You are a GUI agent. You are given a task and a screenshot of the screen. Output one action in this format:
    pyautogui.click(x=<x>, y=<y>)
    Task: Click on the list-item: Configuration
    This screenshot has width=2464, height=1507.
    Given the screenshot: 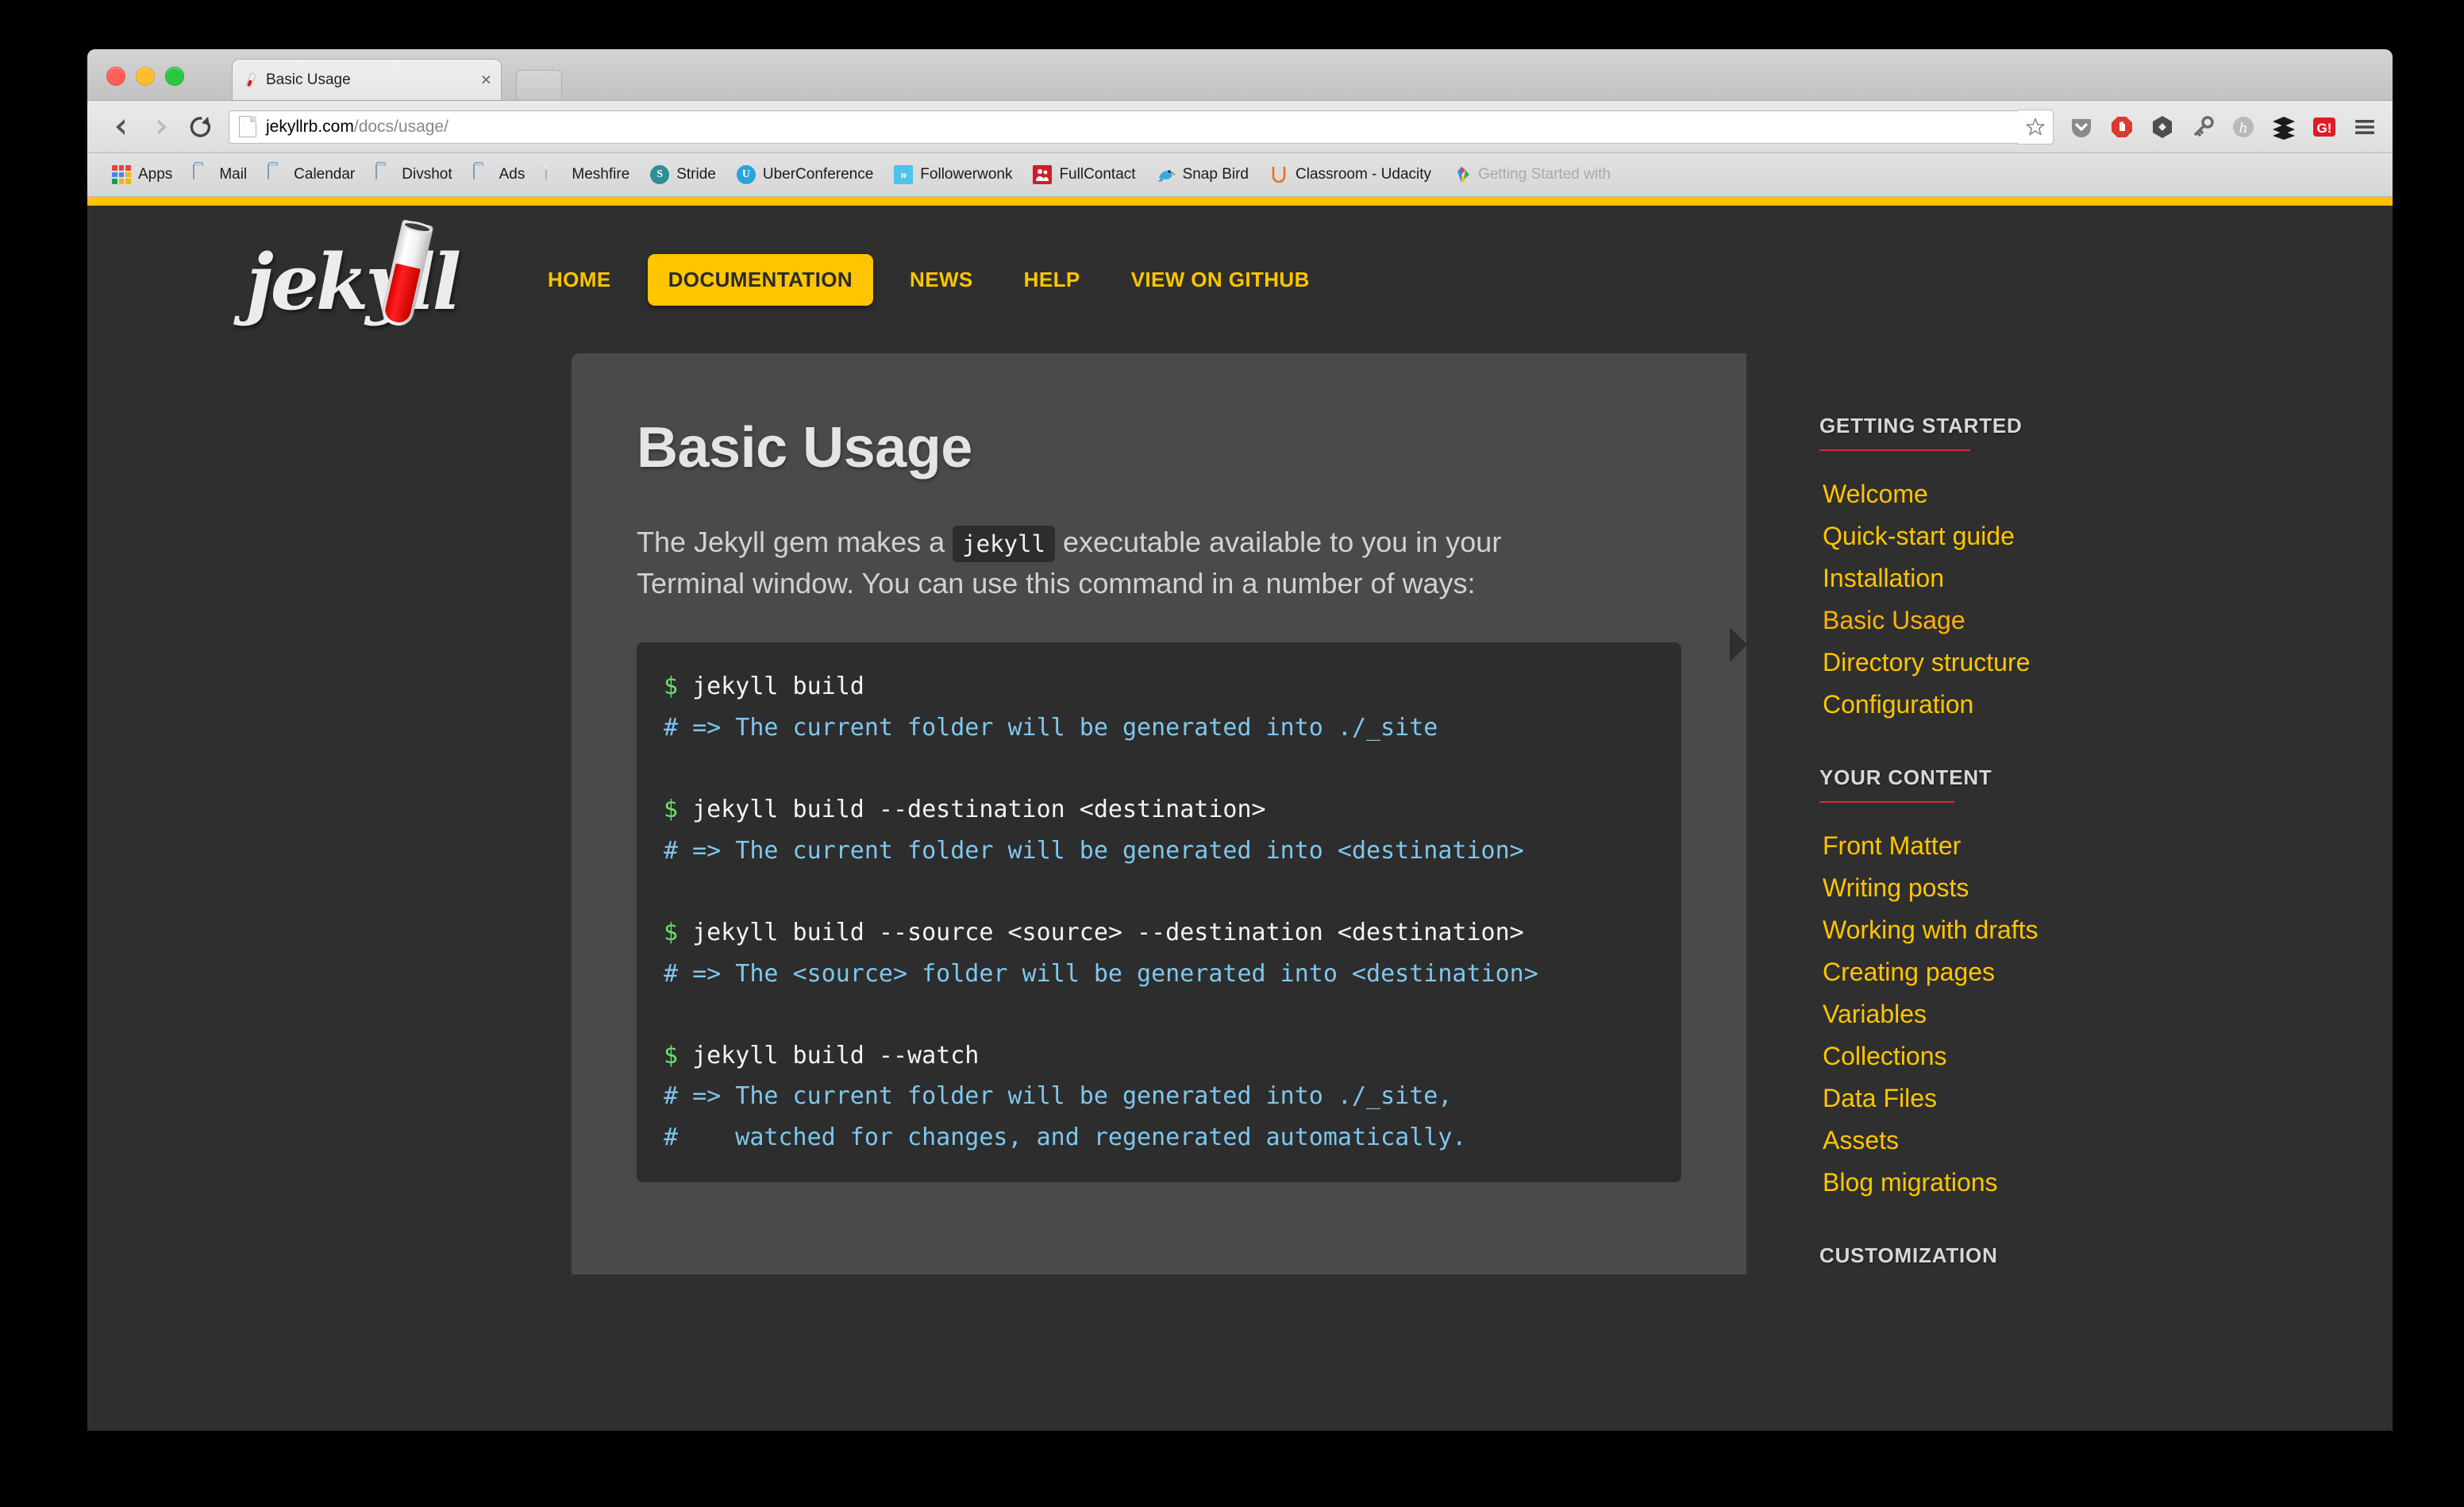 What is the action you would take?
    pyautogui.click(x=2031, y=704)
    